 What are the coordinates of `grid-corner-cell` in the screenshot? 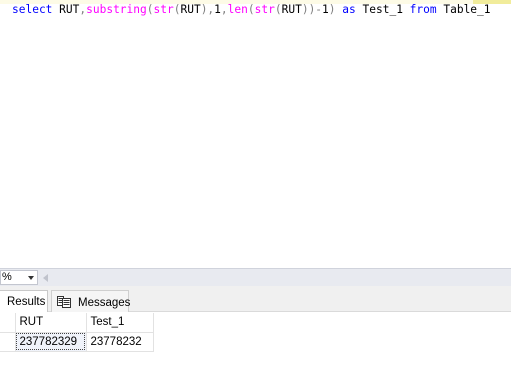 It's located at (8, 323).